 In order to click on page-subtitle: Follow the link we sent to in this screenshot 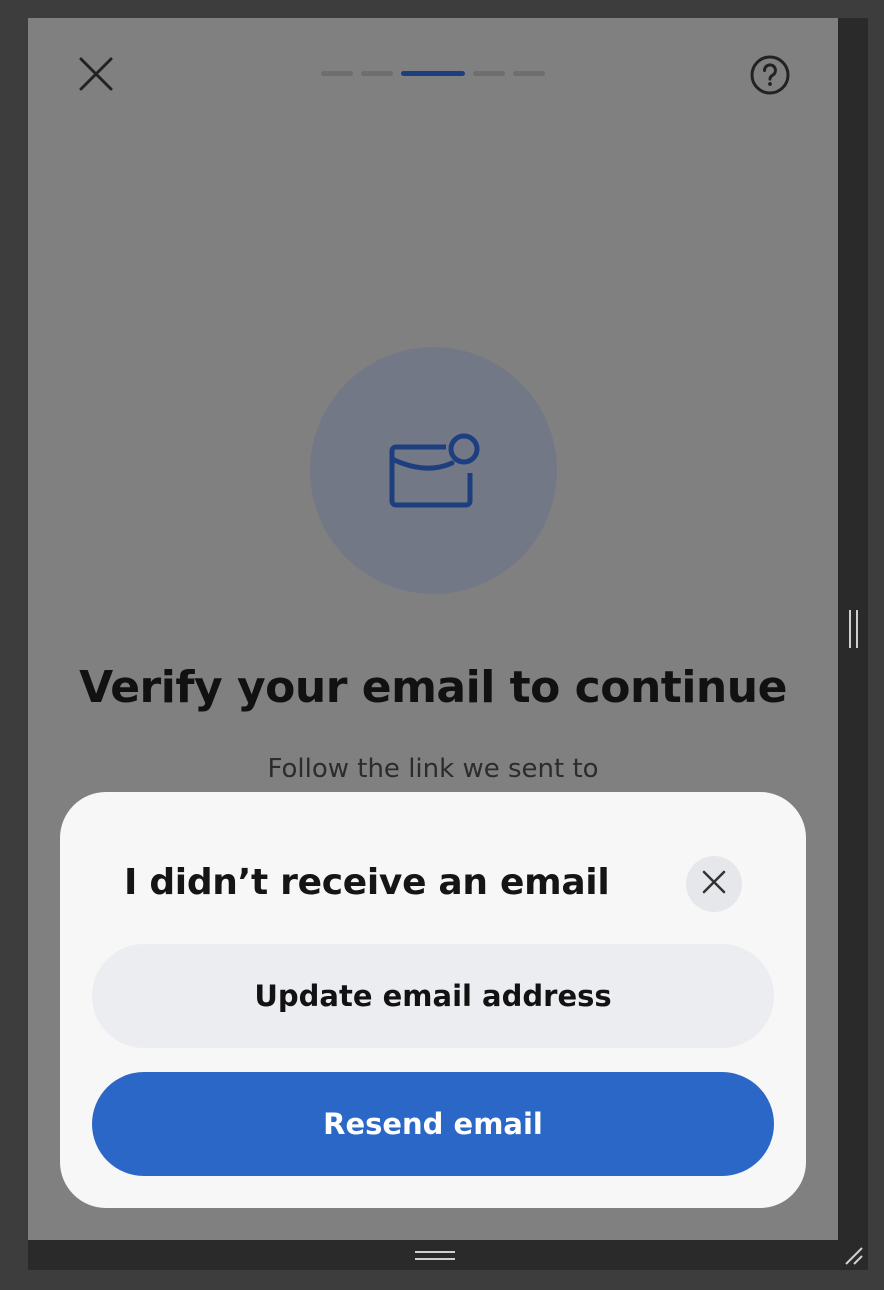, I will do `click(433, 769)`.